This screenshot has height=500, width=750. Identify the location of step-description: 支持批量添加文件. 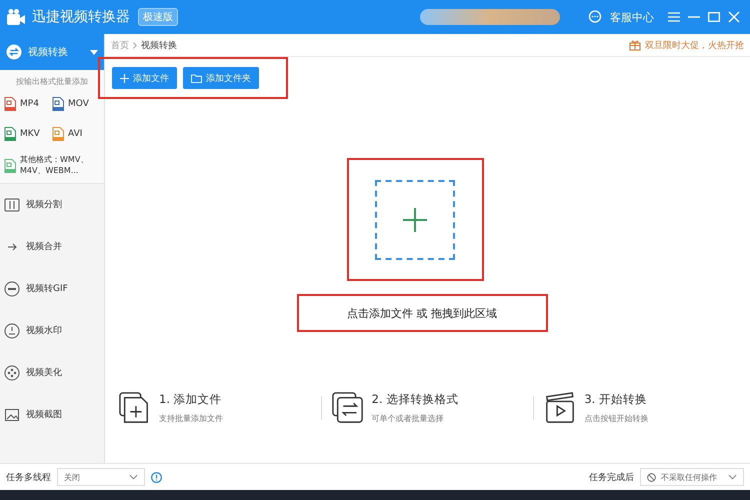
(191, 418).